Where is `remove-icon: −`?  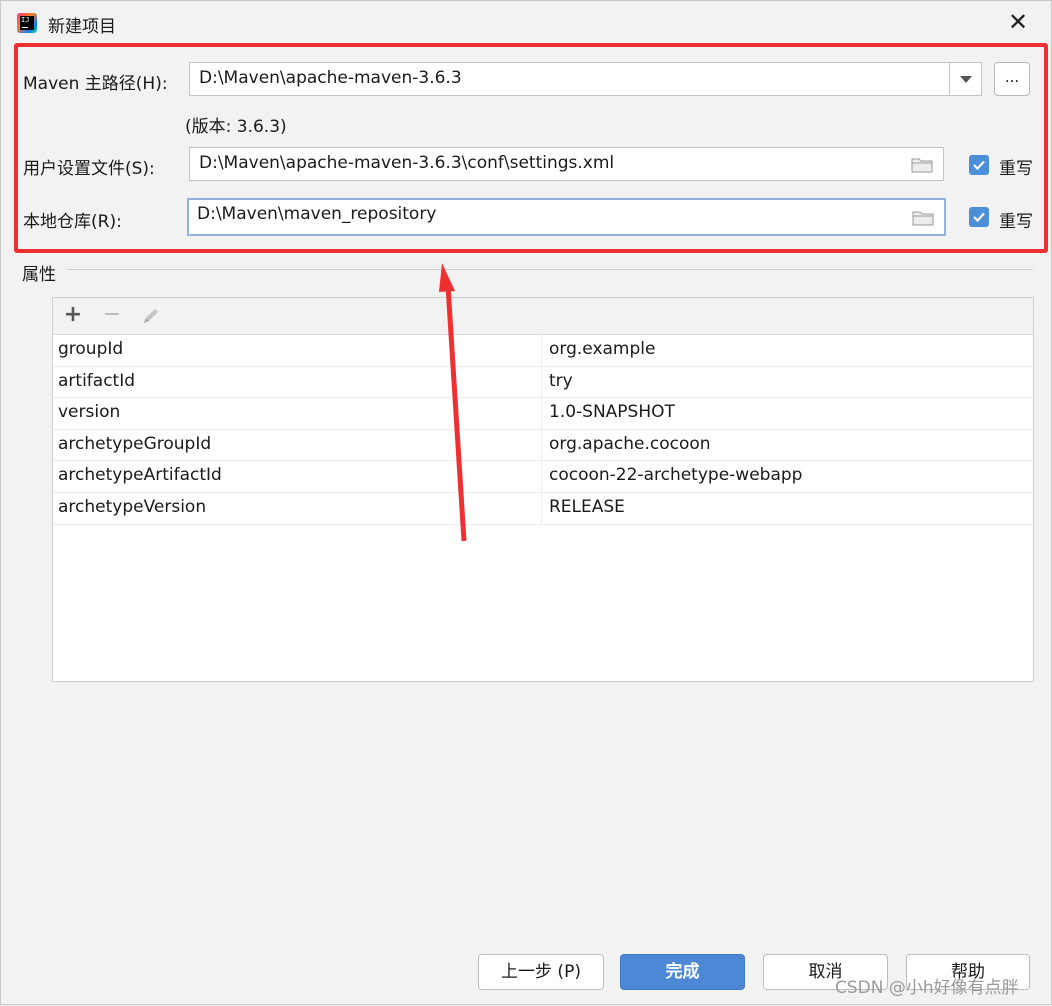 remove-icon: − is located at coordinates (112, 316).